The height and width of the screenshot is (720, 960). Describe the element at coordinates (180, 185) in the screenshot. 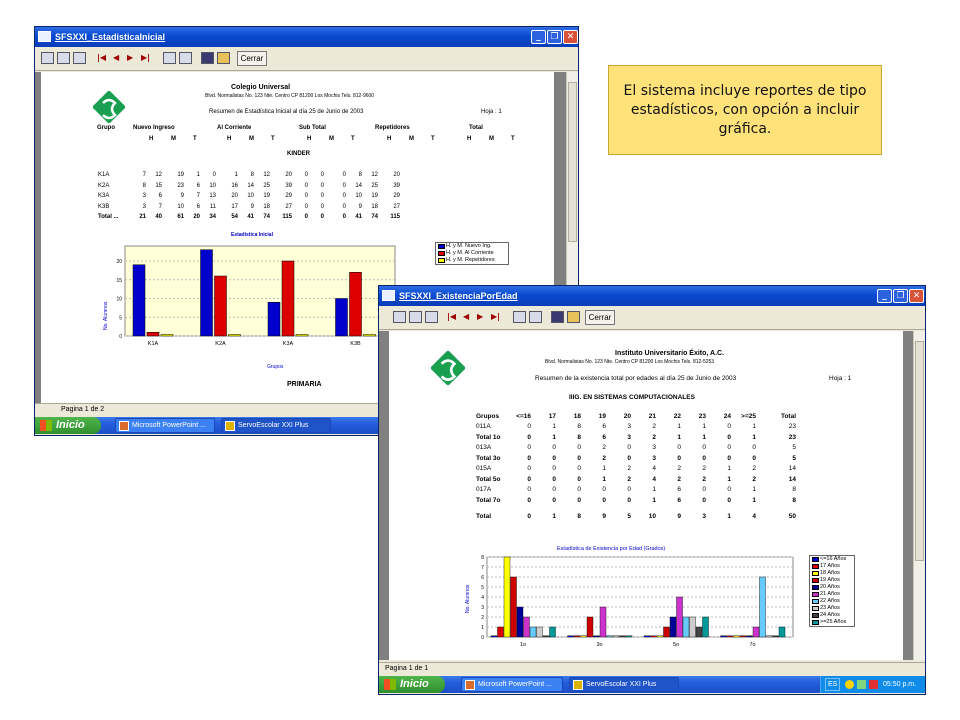

I see `table-cell: 23` at that location.